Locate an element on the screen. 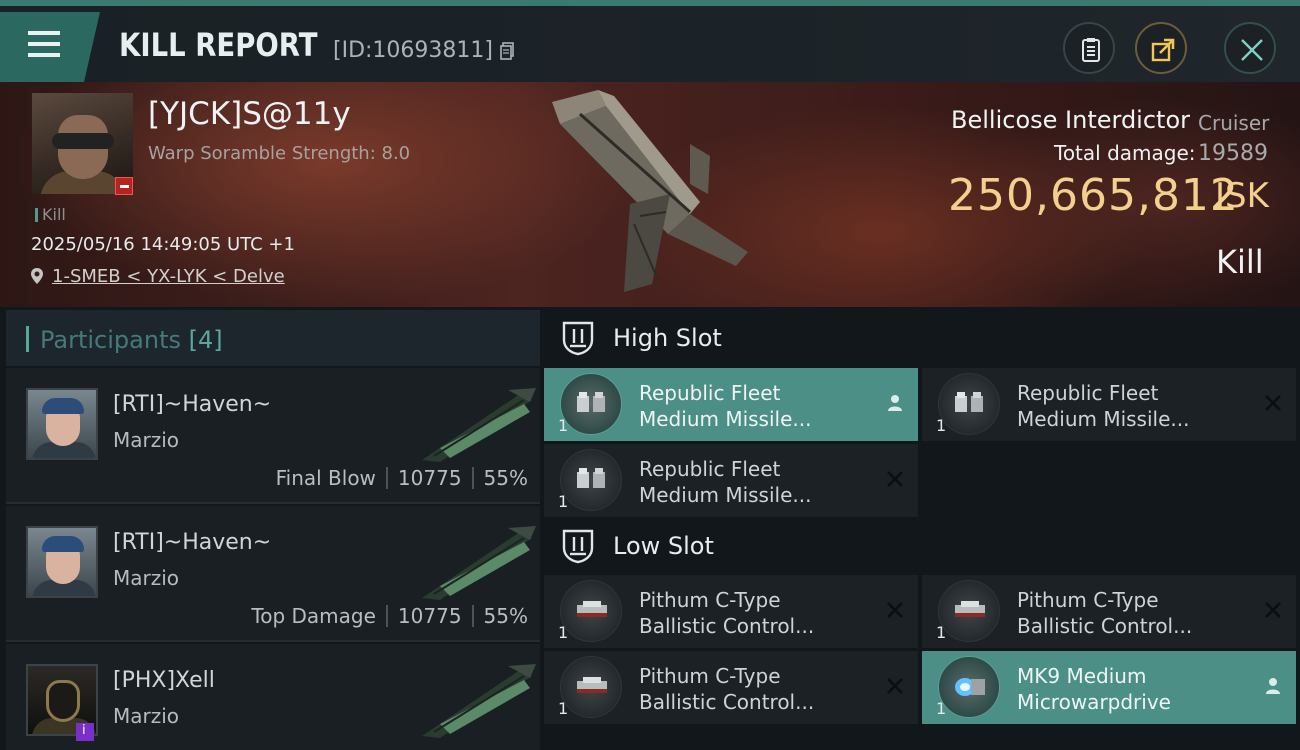 This screenshot has height=750, width=1300. participant-row: [RTI]~Haven~ Marzio Final Blow 10775 55% is located at coordinates (273, 436).